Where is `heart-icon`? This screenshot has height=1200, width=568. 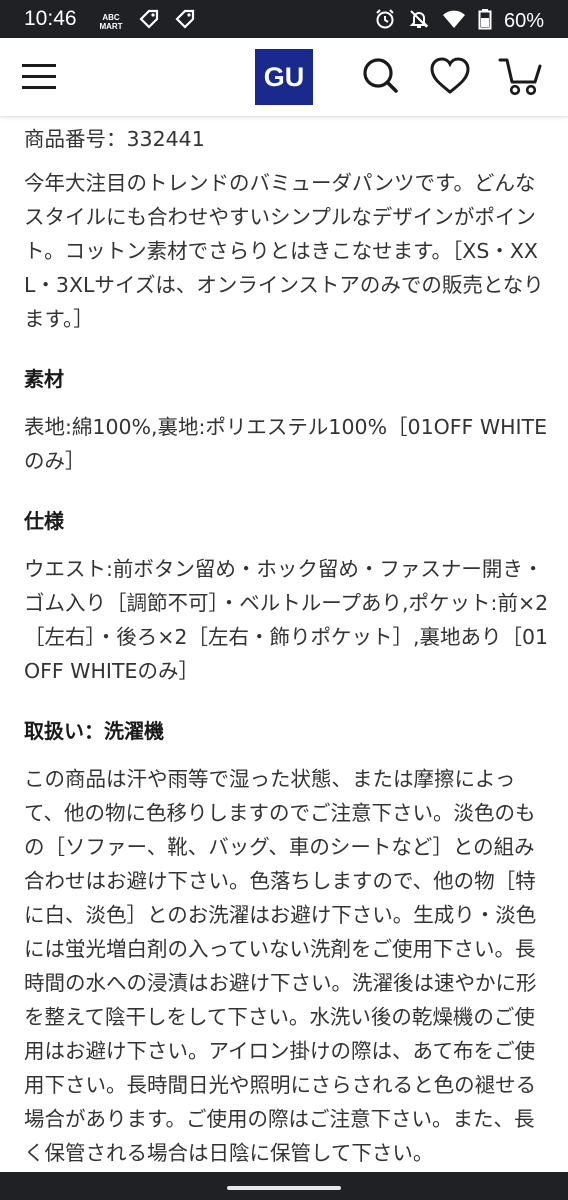 heart-icon is located at coordinates (450, 76).